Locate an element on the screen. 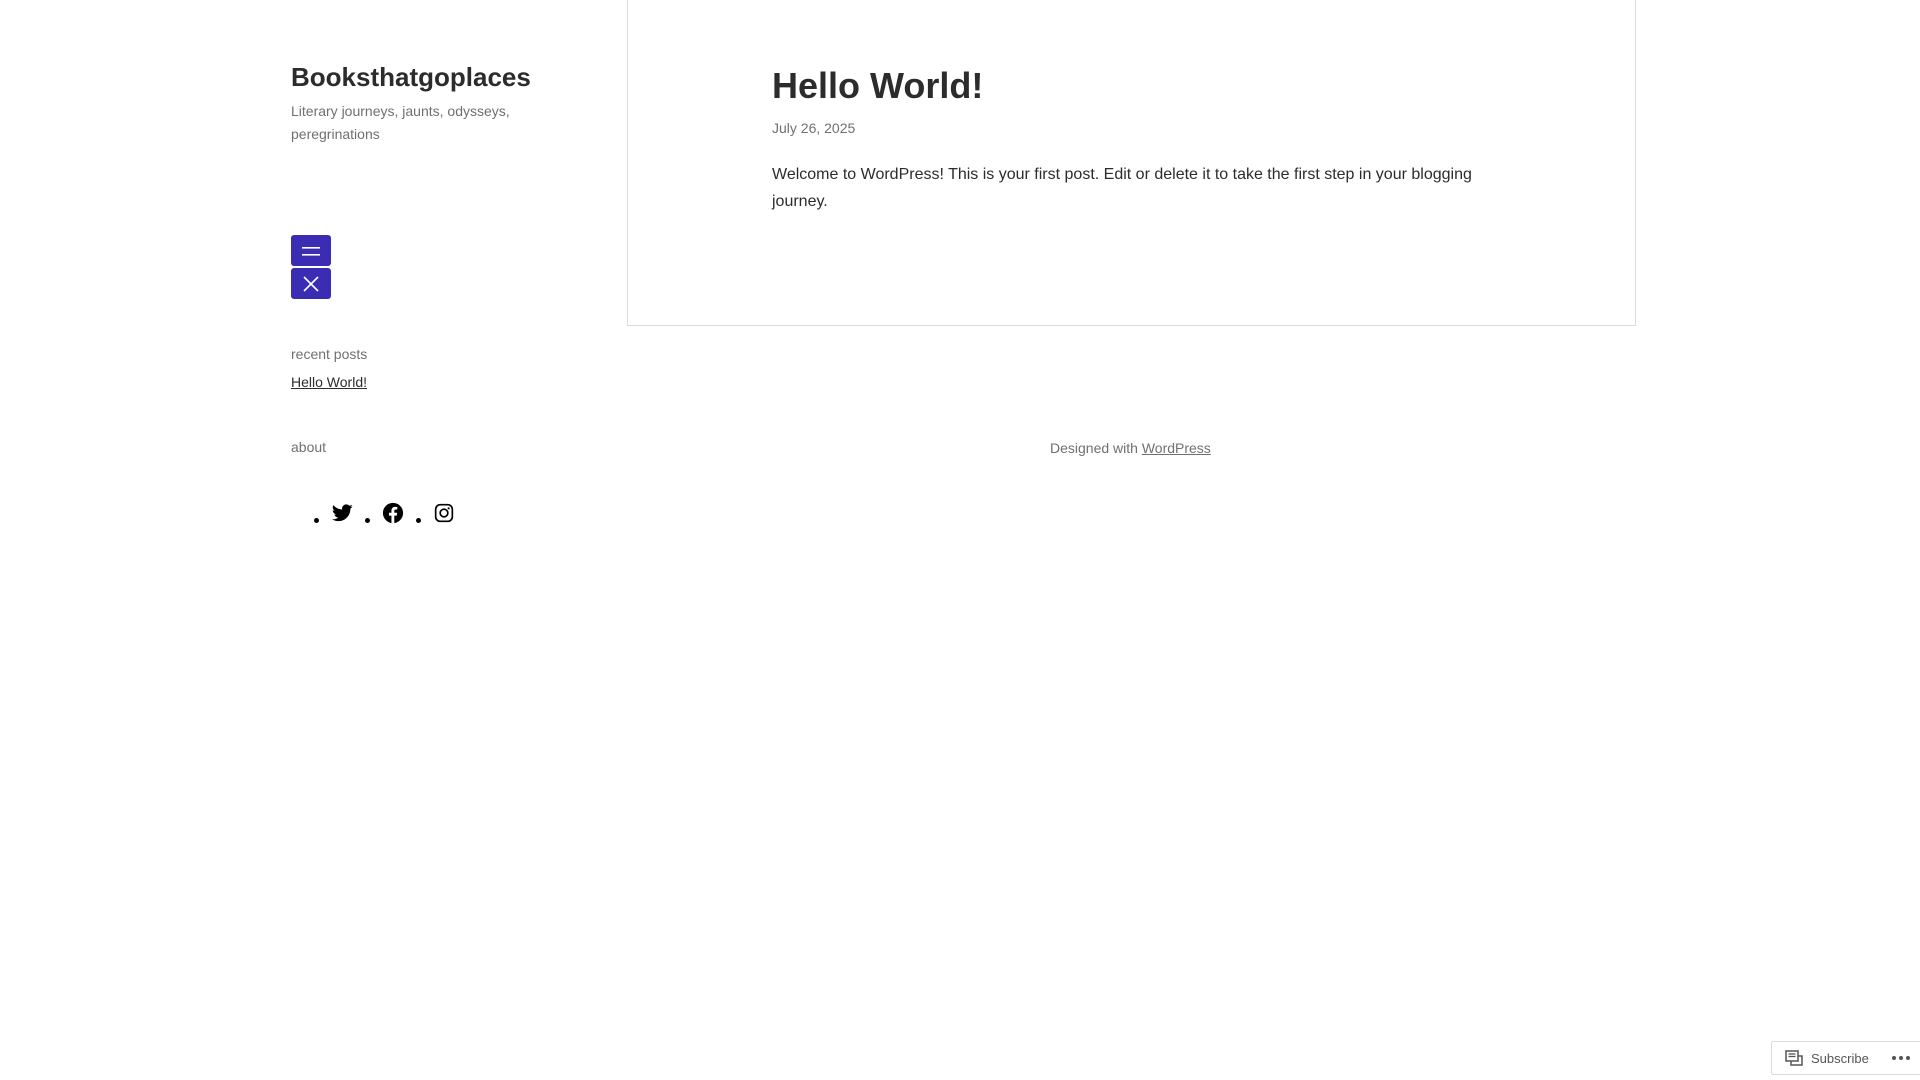 The image size is (1920, 1080). subscribe-button: Subscribe is located at coordinates (1840, 1058).